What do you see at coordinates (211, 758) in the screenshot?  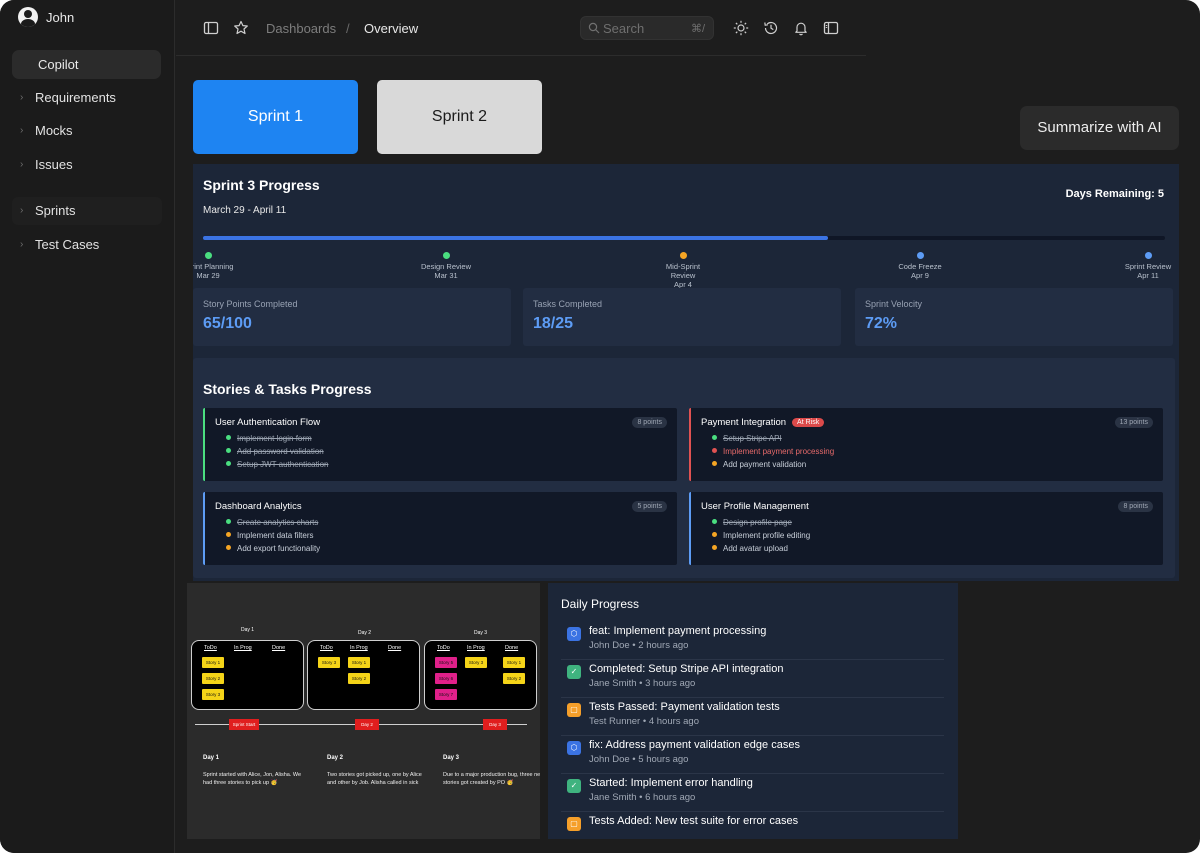 I see `note-heading: Day 1` at bounding box center [211, 758].